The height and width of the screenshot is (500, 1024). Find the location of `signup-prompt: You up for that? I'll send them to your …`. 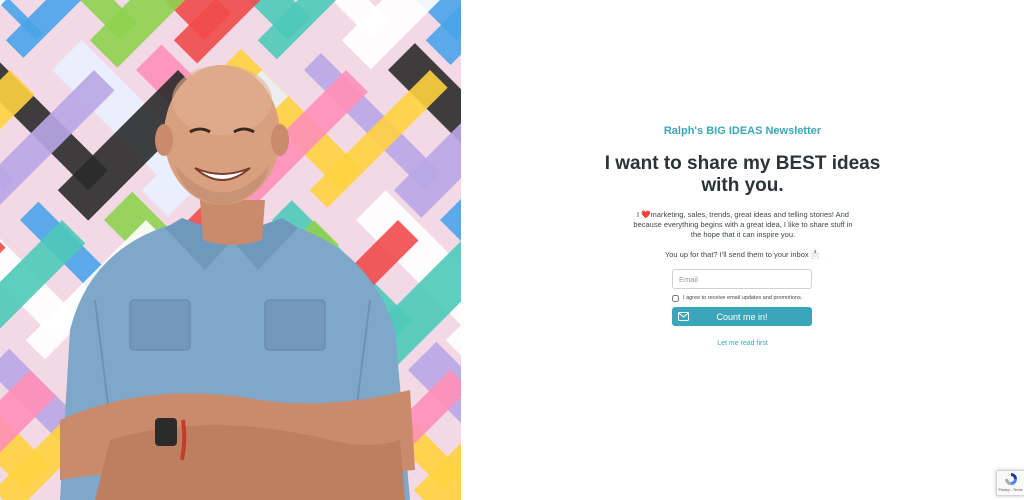

signup-prompt: You up for that? I'll send them to your … is located at coordinates (742, 254).